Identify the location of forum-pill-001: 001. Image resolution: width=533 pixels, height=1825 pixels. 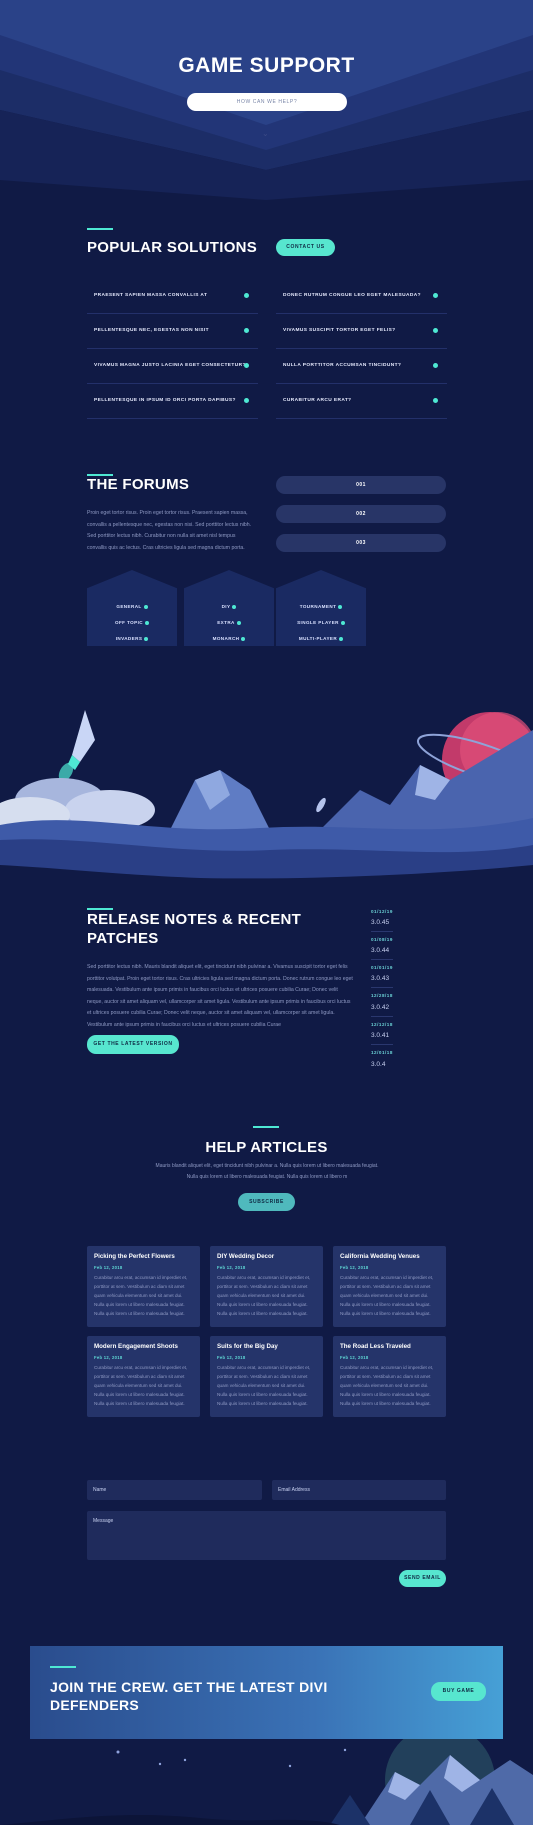
(361, 485).